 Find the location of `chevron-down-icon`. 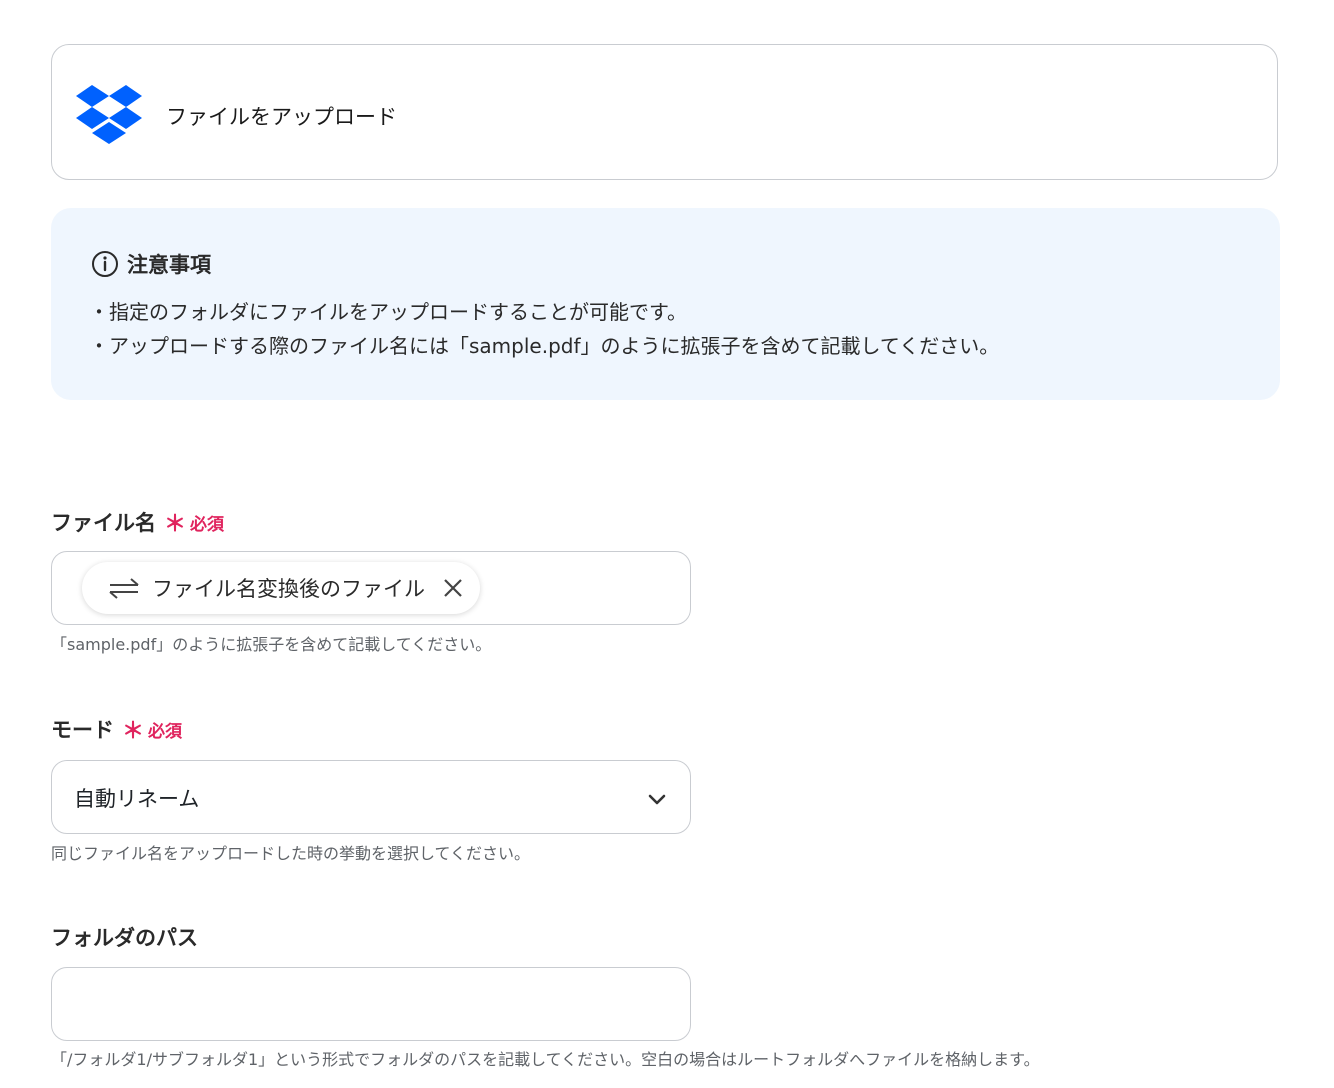

chevron-down-icon is located at coordinates (657, 799).